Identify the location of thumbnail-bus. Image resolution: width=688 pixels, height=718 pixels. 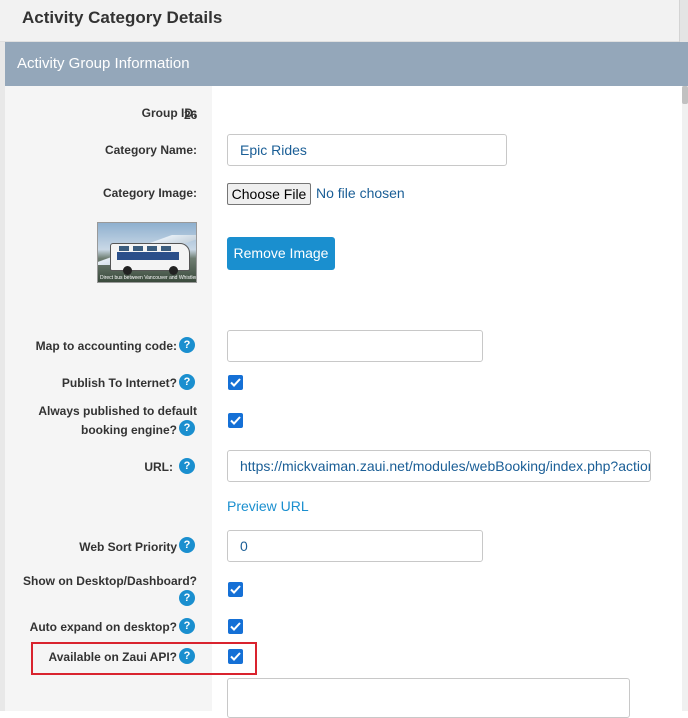
(150, 259).